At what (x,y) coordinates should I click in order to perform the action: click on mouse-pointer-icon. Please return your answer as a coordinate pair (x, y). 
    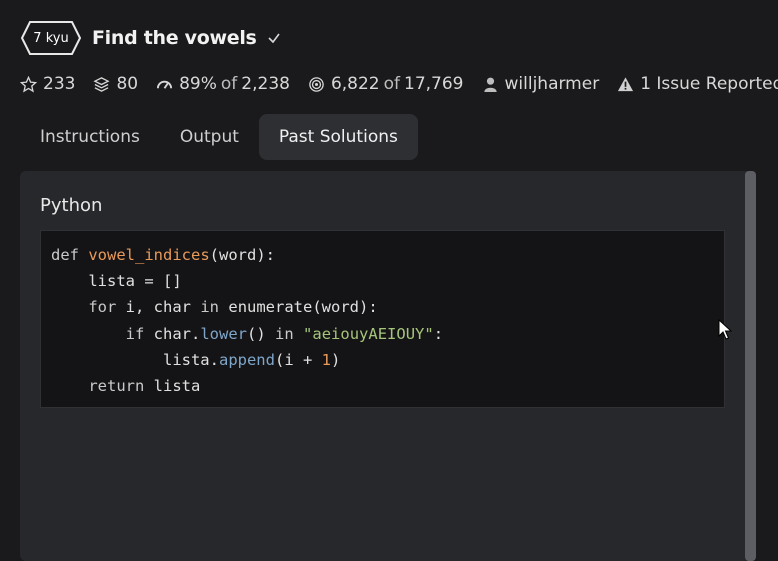
    Looking at the image, I should click on (725, 329).